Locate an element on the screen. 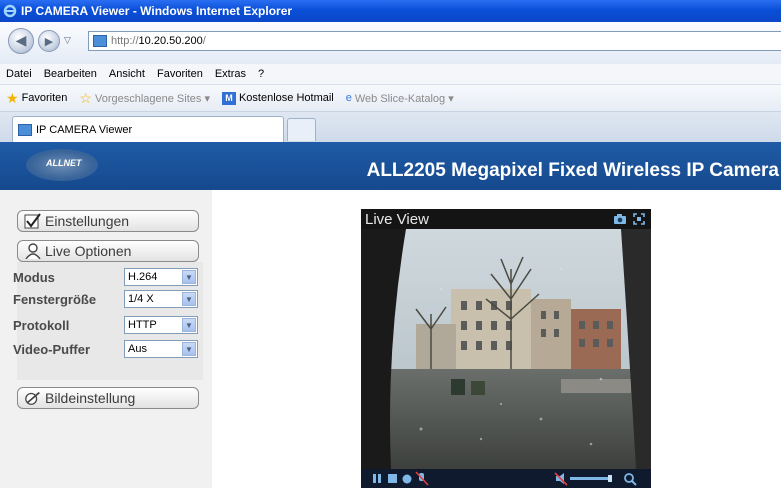 This screenshot has width=781, height=492. tab-bar: IP CAMERA Viewer is located at coordinates (390, 127).